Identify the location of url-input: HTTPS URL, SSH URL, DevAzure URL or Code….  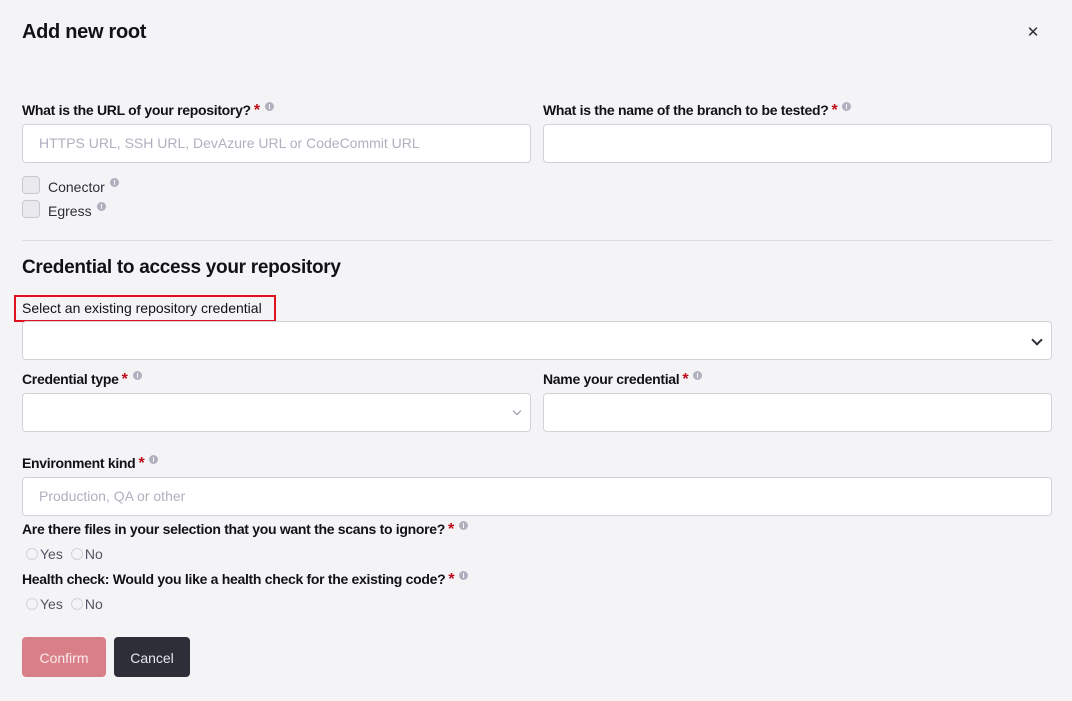
(276, 143).